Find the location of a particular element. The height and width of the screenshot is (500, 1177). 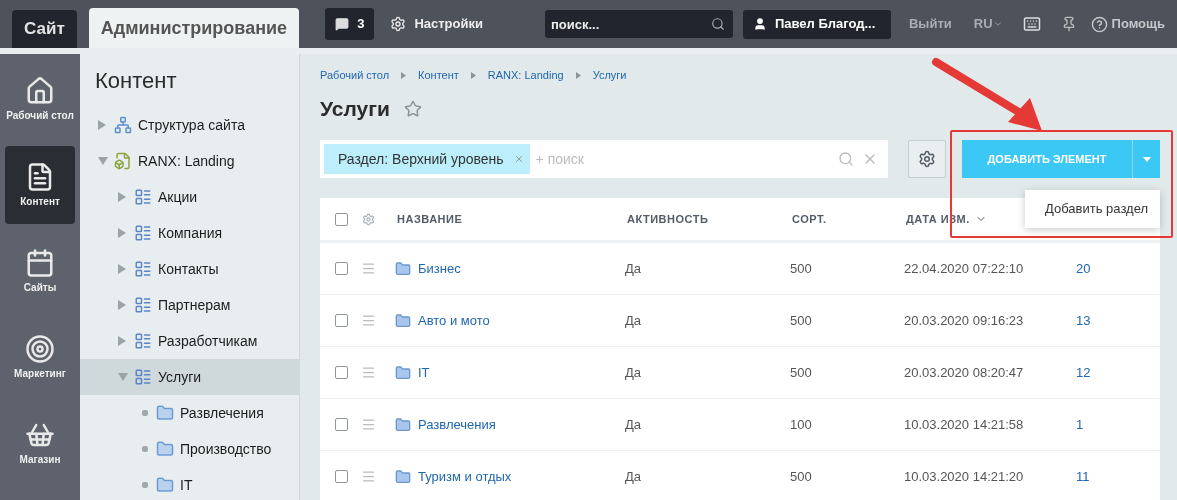

tree-item: Разработчикам is located at coordinates (189, 341).